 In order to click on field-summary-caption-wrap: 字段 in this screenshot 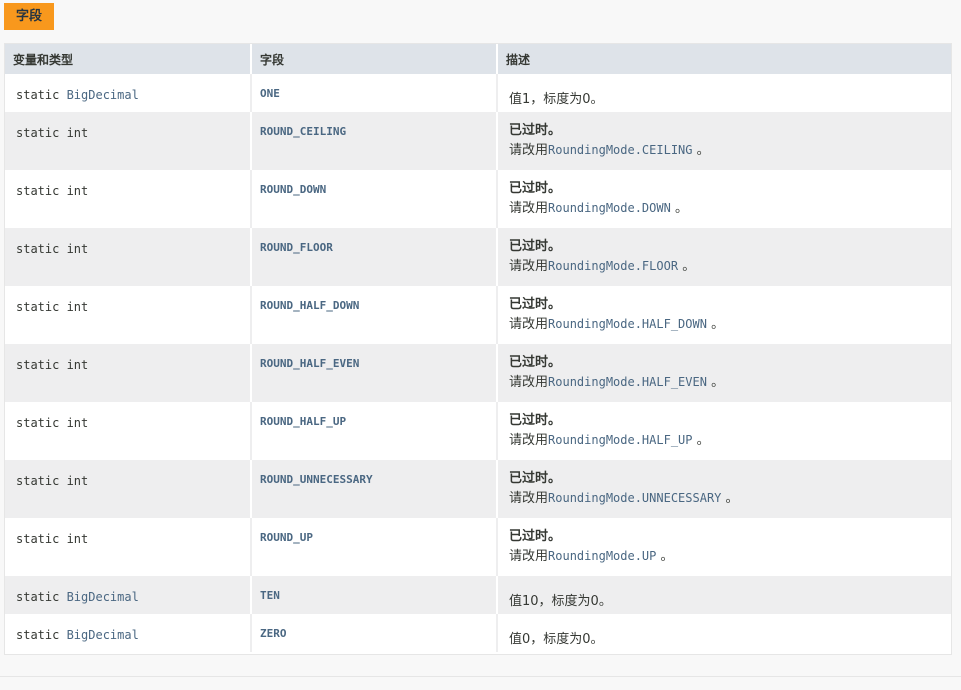, I will do `click(29, 16)`.